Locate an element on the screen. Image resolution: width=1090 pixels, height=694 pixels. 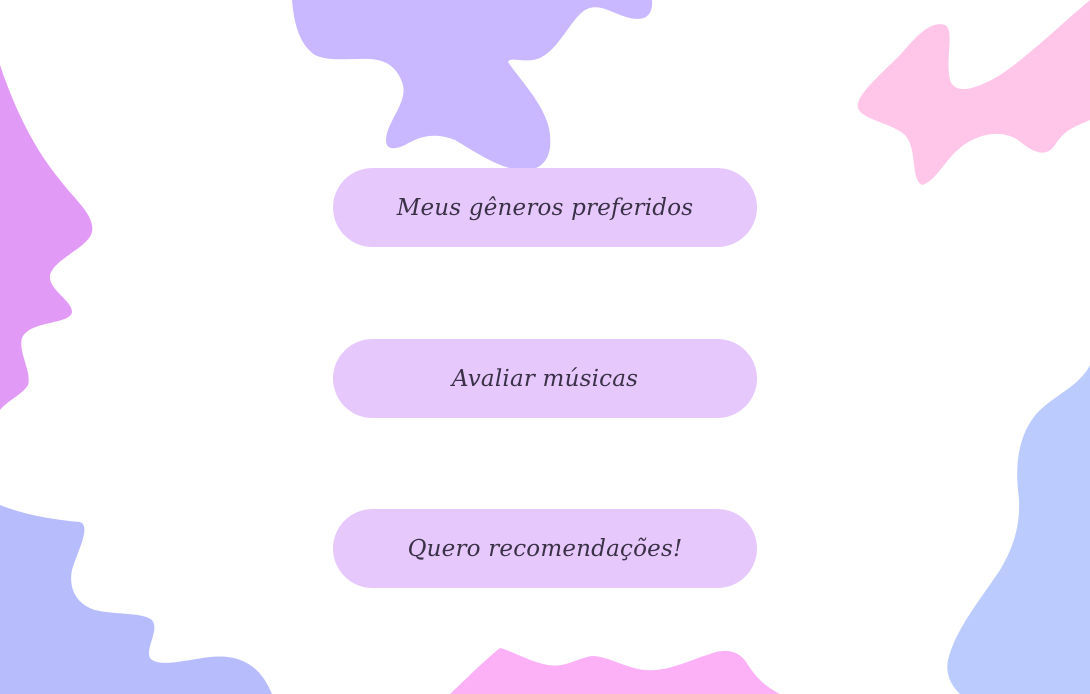
rate-songs-label: Avaliar músicas is located at coordinates (545, 378).